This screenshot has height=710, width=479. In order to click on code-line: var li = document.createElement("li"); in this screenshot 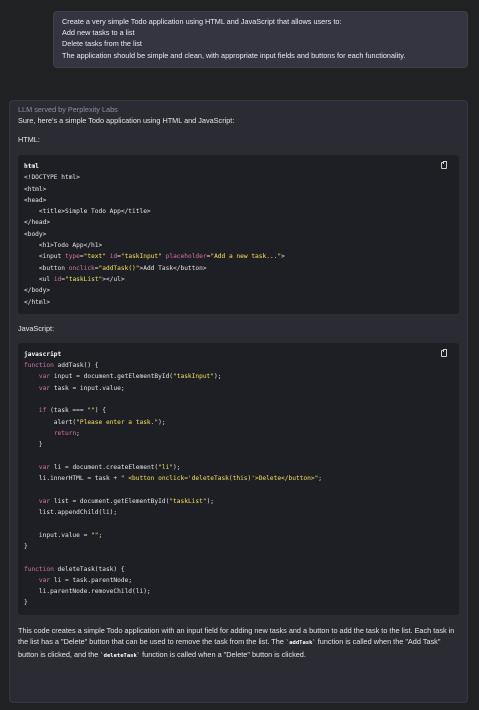, I will do `click(109, 467)`.